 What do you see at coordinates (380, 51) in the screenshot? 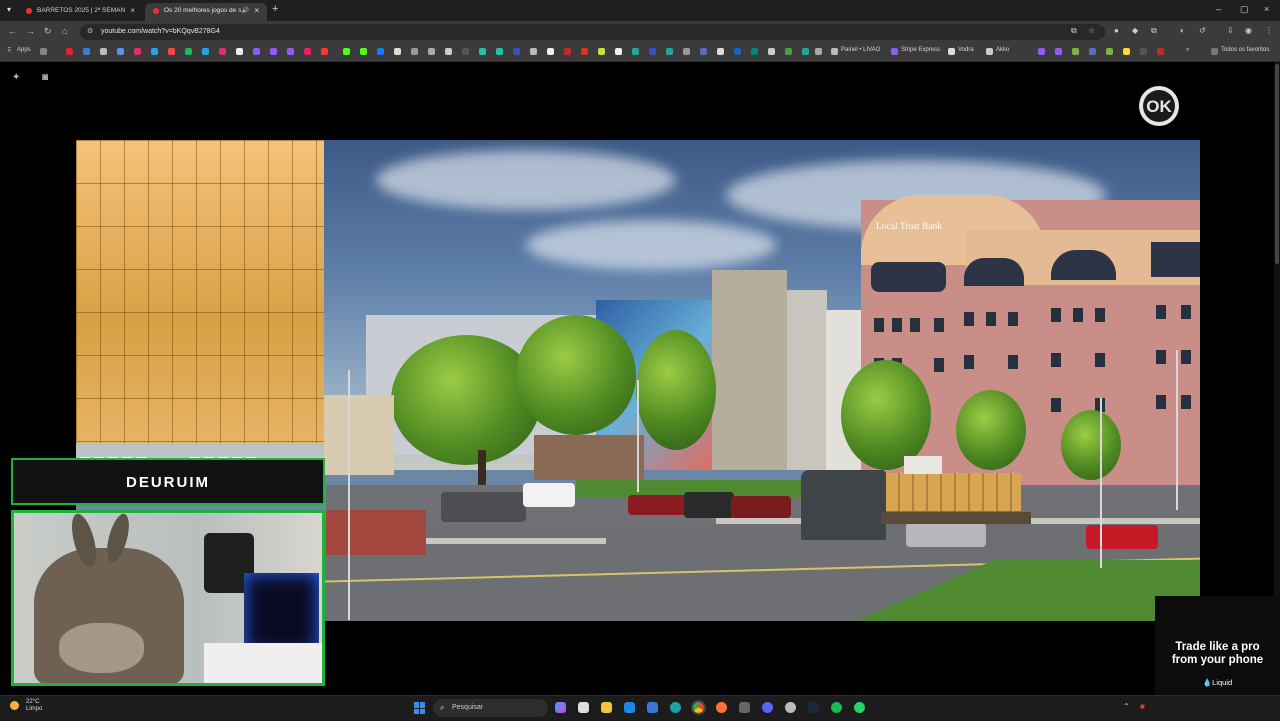
I see `facebook-bookmark-icon` at bounding box center [380, 51].